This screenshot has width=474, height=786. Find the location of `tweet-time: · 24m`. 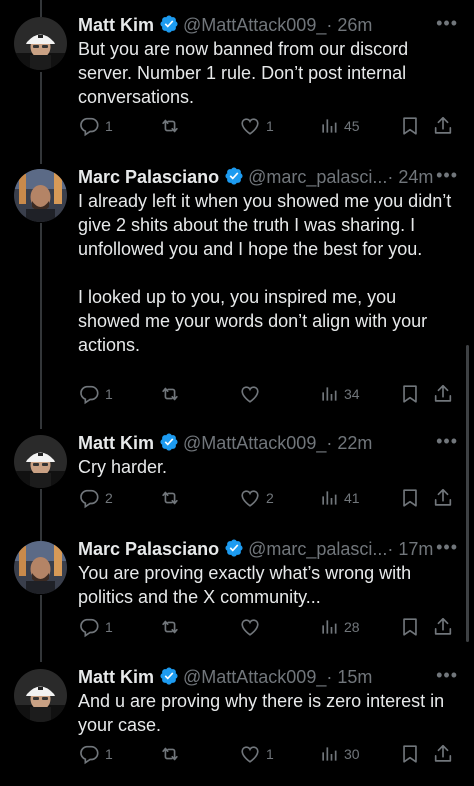

tweet-time: · 24m is located at coordinates (410, 177).